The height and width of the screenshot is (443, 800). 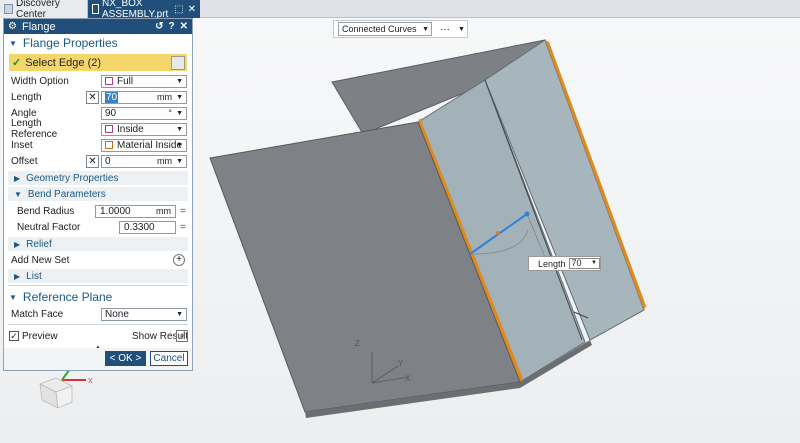 What do you see at coordinates (408, 378) in the screenshot?
I see `triad-x-label: X` at bounding box center [408, 378].